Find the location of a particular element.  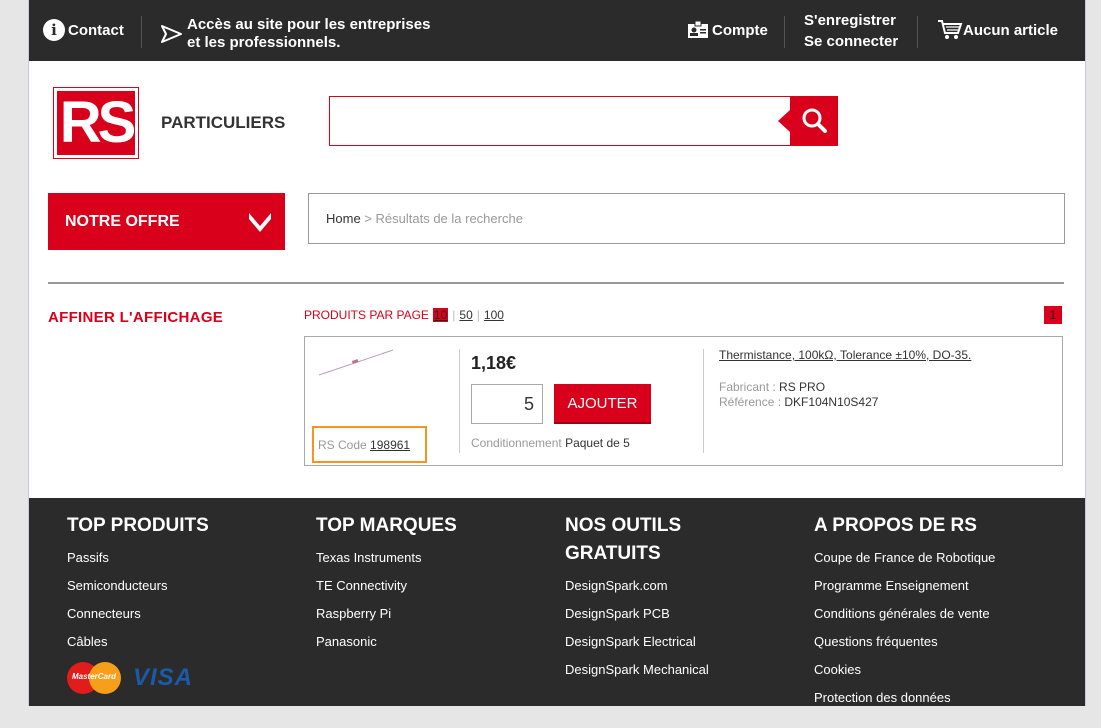

search-bar is located at coordinates (583, 121).